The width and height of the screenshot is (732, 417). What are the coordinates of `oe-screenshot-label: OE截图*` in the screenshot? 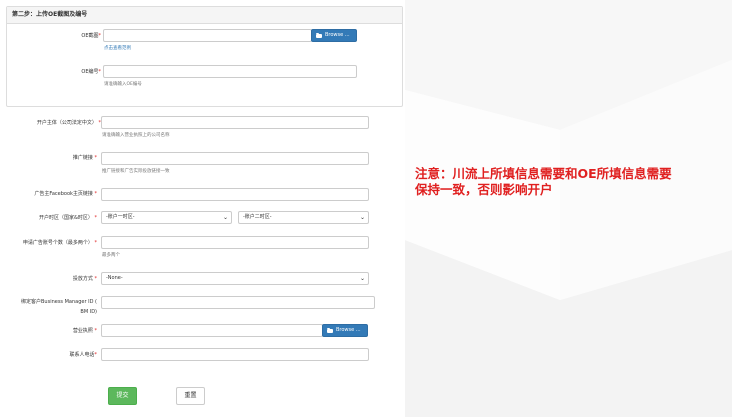 It's located at (91, 36).